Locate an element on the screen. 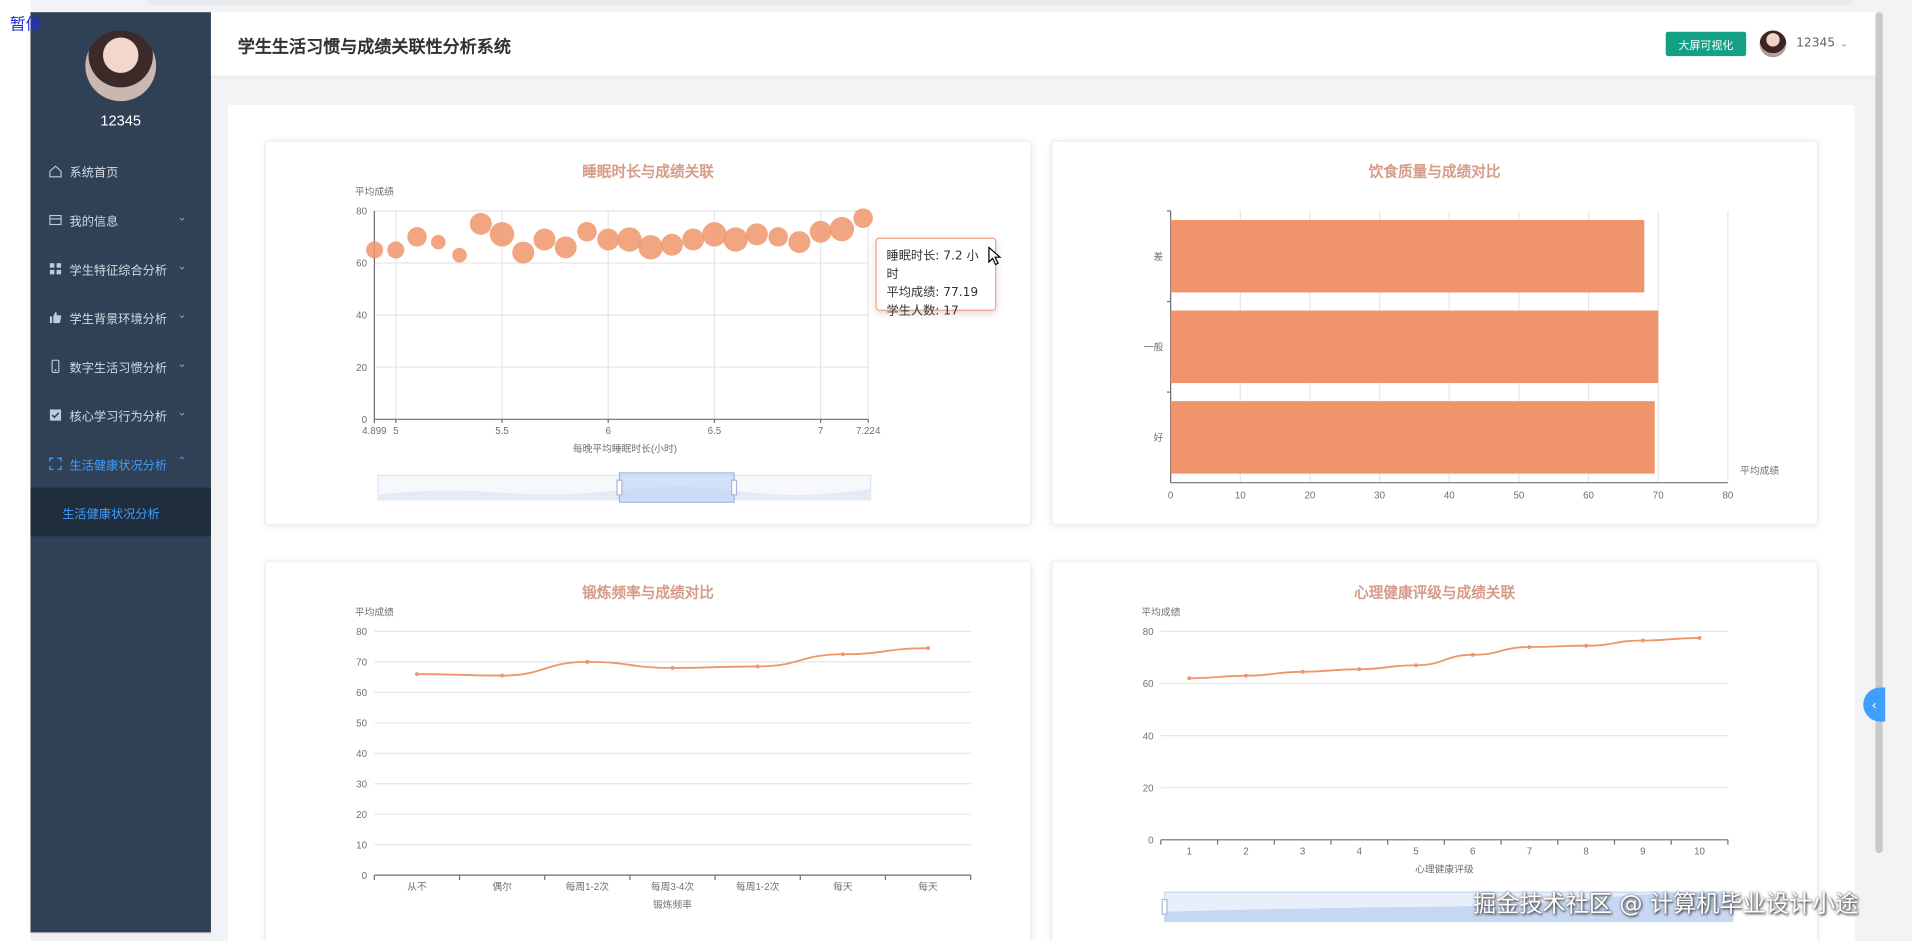 This screenshot has width=1912, height=941. chart-tooltip: 睡眠时长: 7.2 小时 平均成绩: 77.19 学生人数: 17 is located at coordinates (936, 277).